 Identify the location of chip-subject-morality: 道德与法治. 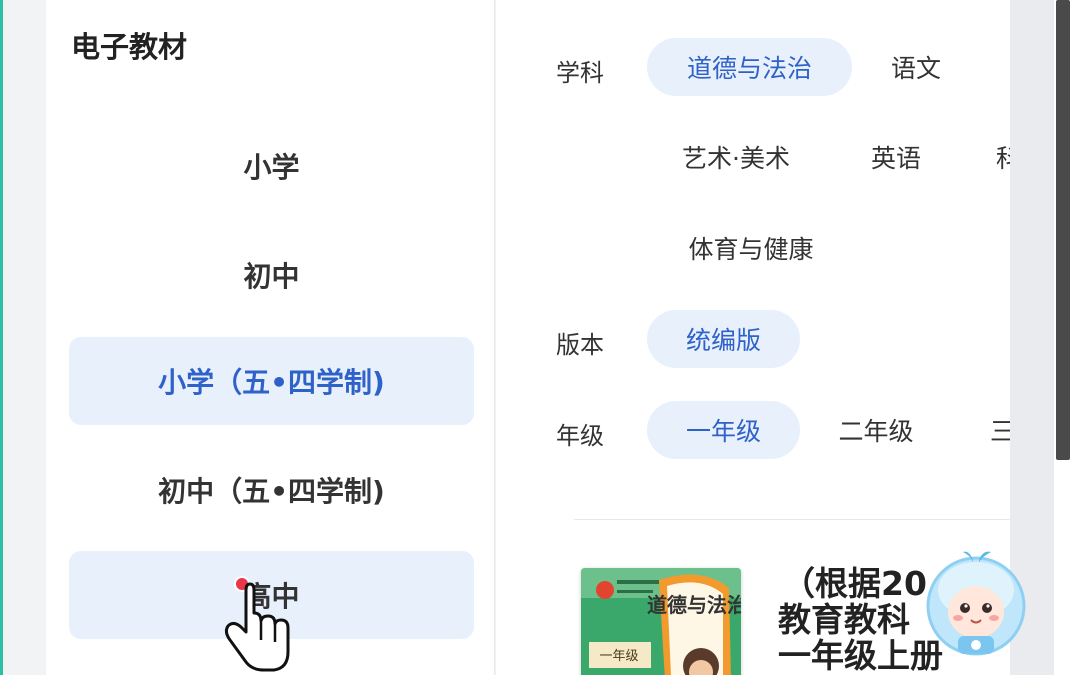
(749, 67).